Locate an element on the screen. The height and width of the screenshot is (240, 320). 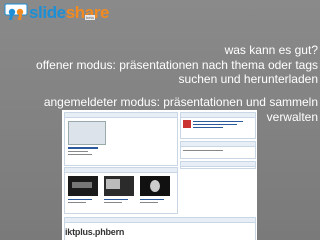
screenshot-panel-right-bottom is located at coordinates (218, 165).